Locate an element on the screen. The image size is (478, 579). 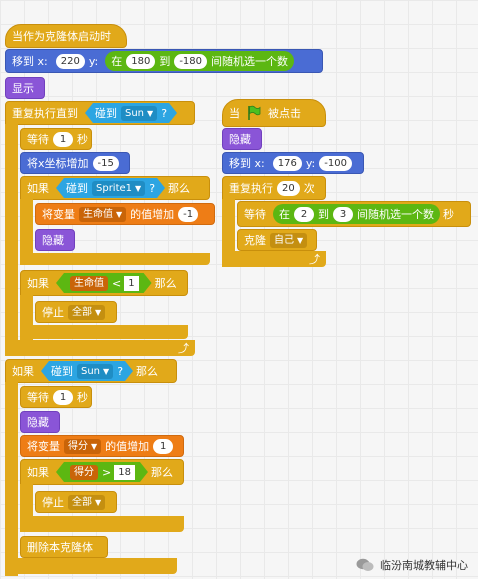
hide-block: 隐藏 is located at coordinates (55, 240).